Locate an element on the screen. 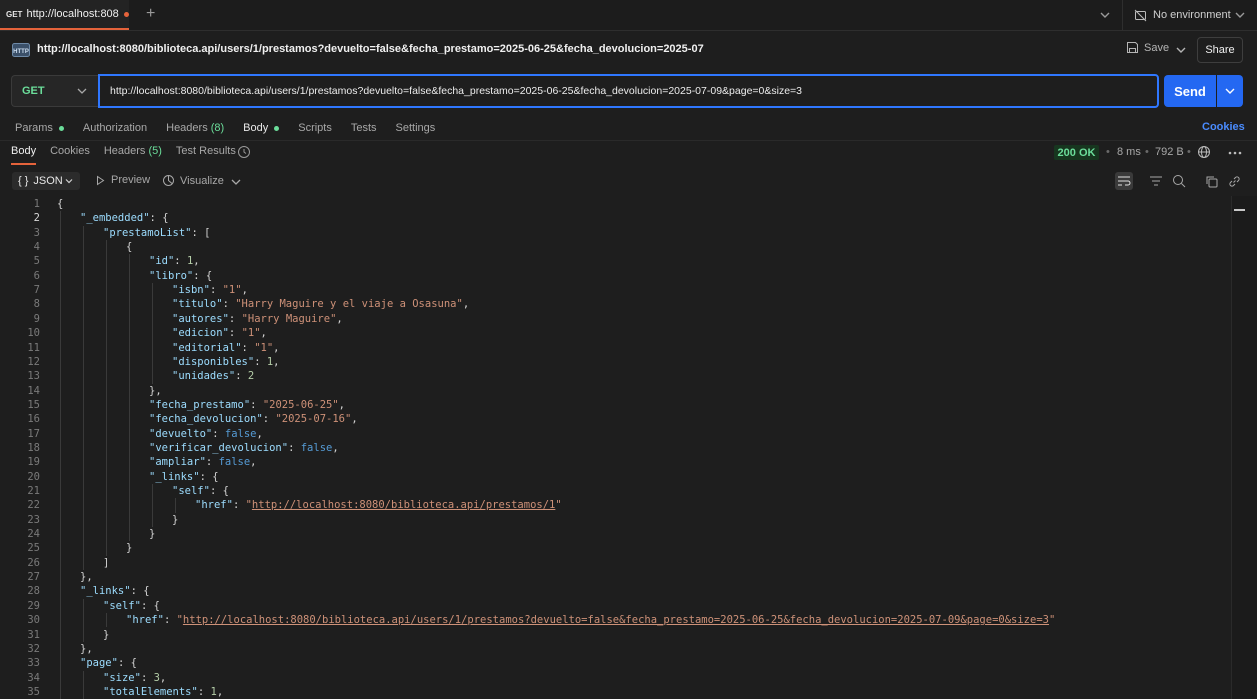  line-number: 12 is located at coordinates (33, 361).